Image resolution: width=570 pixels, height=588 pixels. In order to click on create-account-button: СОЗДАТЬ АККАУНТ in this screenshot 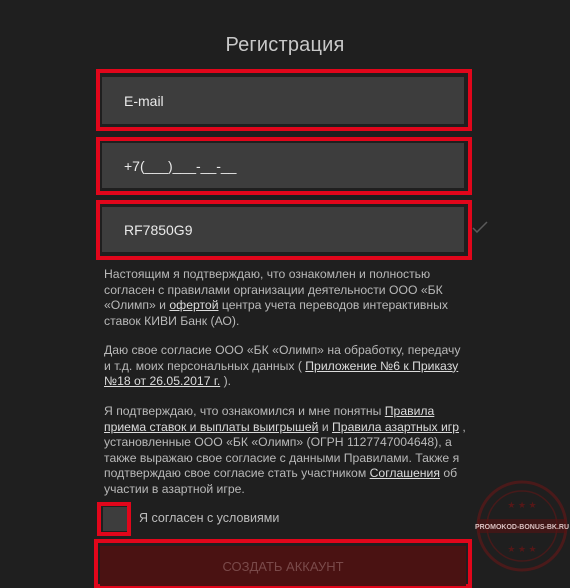, I will do `click(283, 566)`.